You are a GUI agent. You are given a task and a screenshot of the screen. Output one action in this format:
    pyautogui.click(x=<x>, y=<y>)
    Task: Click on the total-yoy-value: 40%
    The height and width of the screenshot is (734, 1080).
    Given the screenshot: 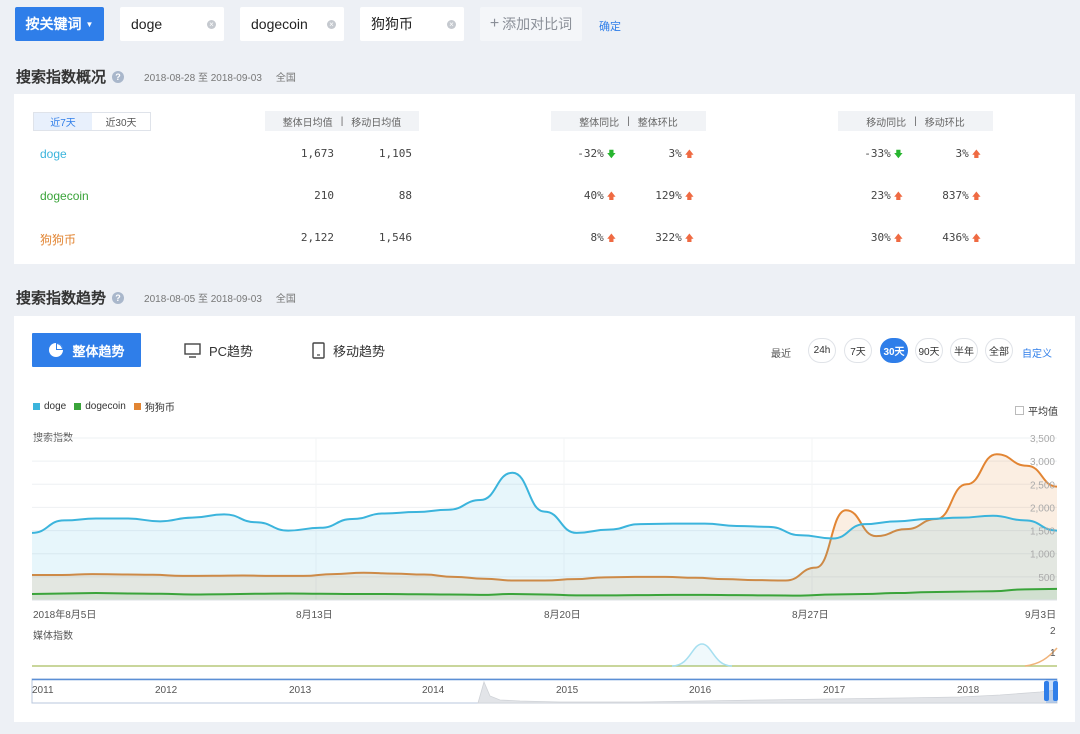 What is the action you would take?
    pyautogui.click(x=593, y=195)
    